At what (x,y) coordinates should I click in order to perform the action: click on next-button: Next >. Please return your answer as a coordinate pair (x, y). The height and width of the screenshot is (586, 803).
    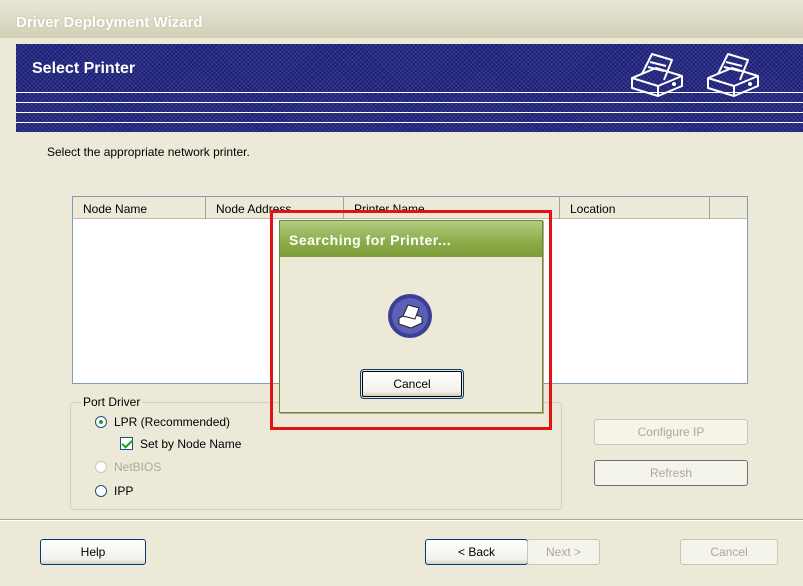
    Looking at the image, I should click on (563, 552).